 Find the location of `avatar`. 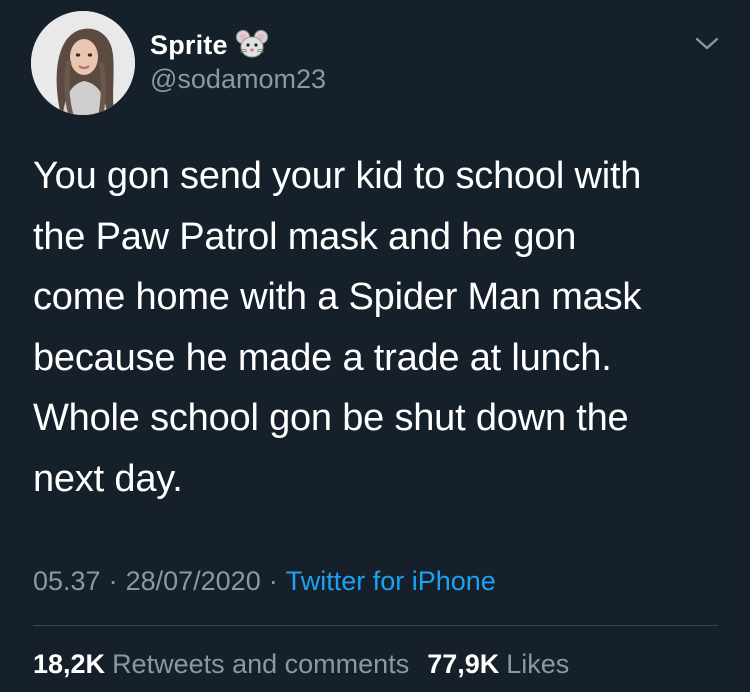

avatar is located at coordinates (83, 63).